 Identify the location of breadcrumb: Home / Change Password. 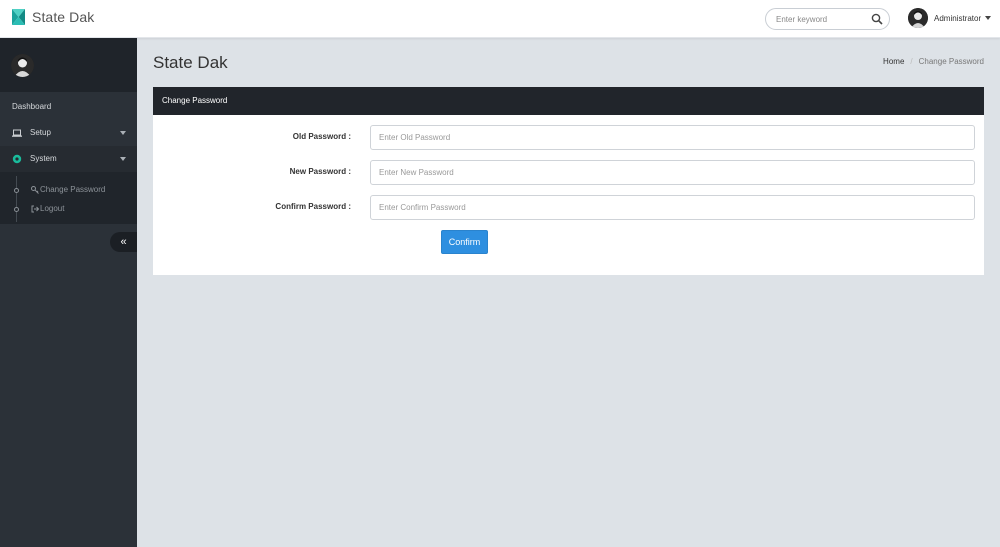
(933, 61).